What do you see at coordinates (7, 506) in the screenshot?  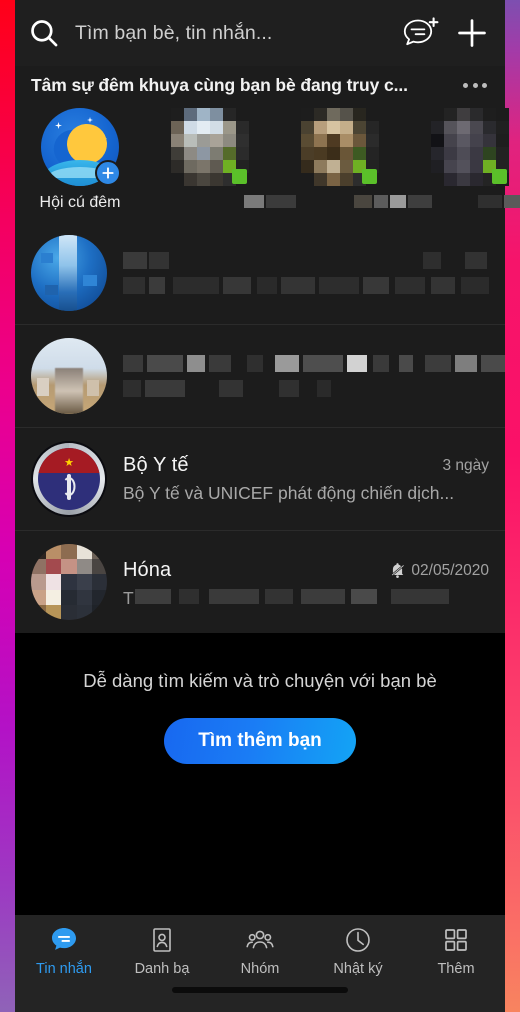 I see `wallpaper-edge-left` at bounding box center [7, 506].